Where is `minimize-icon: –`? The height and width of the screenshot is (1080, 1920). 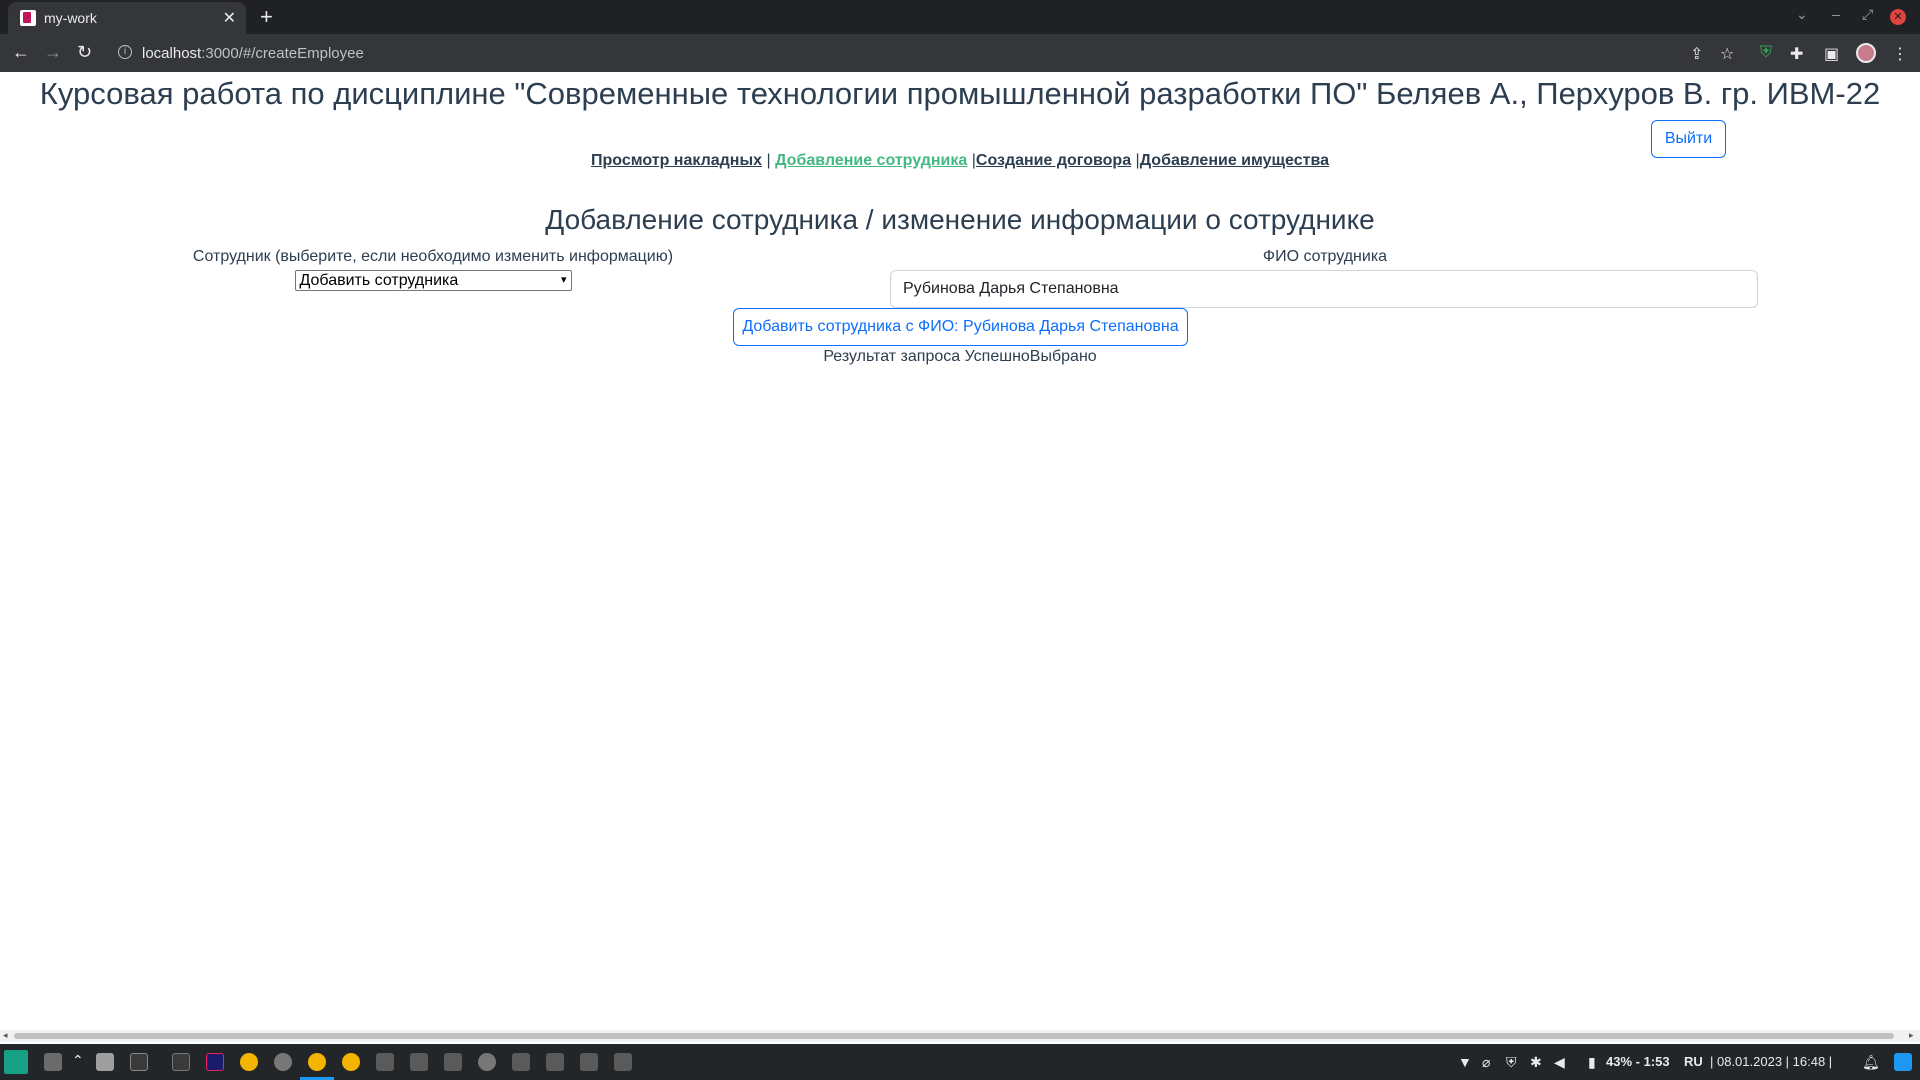
minimize-icon: – is located at coordinates (1836, 14).